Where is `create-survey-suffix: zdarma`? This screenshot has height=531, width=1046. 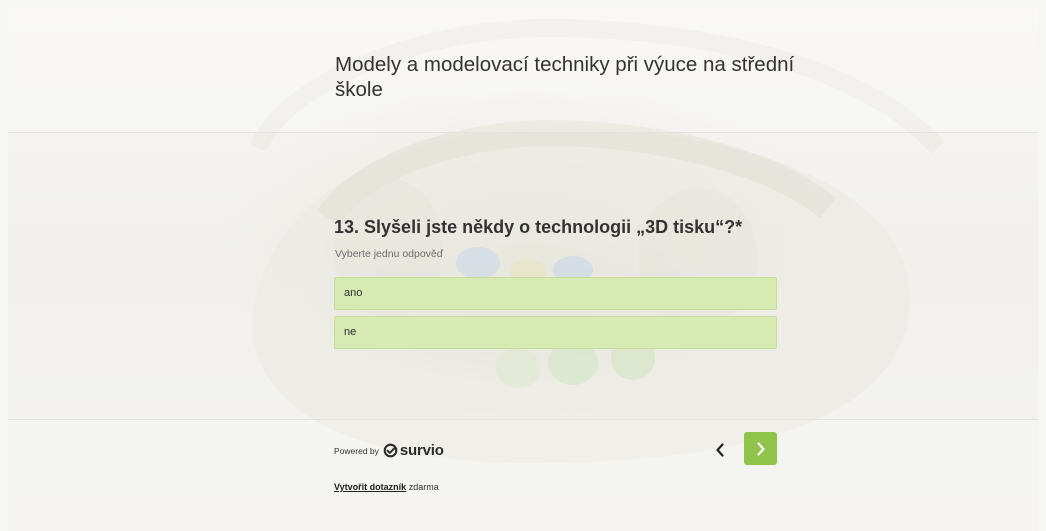 create-survey-suffix: zdarma is located at coordinates (422, 487).